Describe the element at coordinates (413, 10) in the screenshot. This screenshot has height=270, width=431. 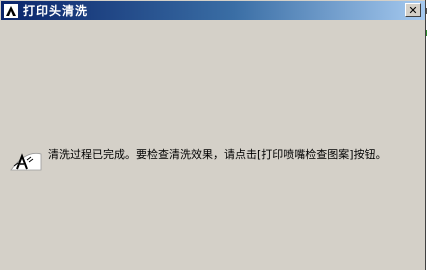
I see `close-button: ✕` at that location.